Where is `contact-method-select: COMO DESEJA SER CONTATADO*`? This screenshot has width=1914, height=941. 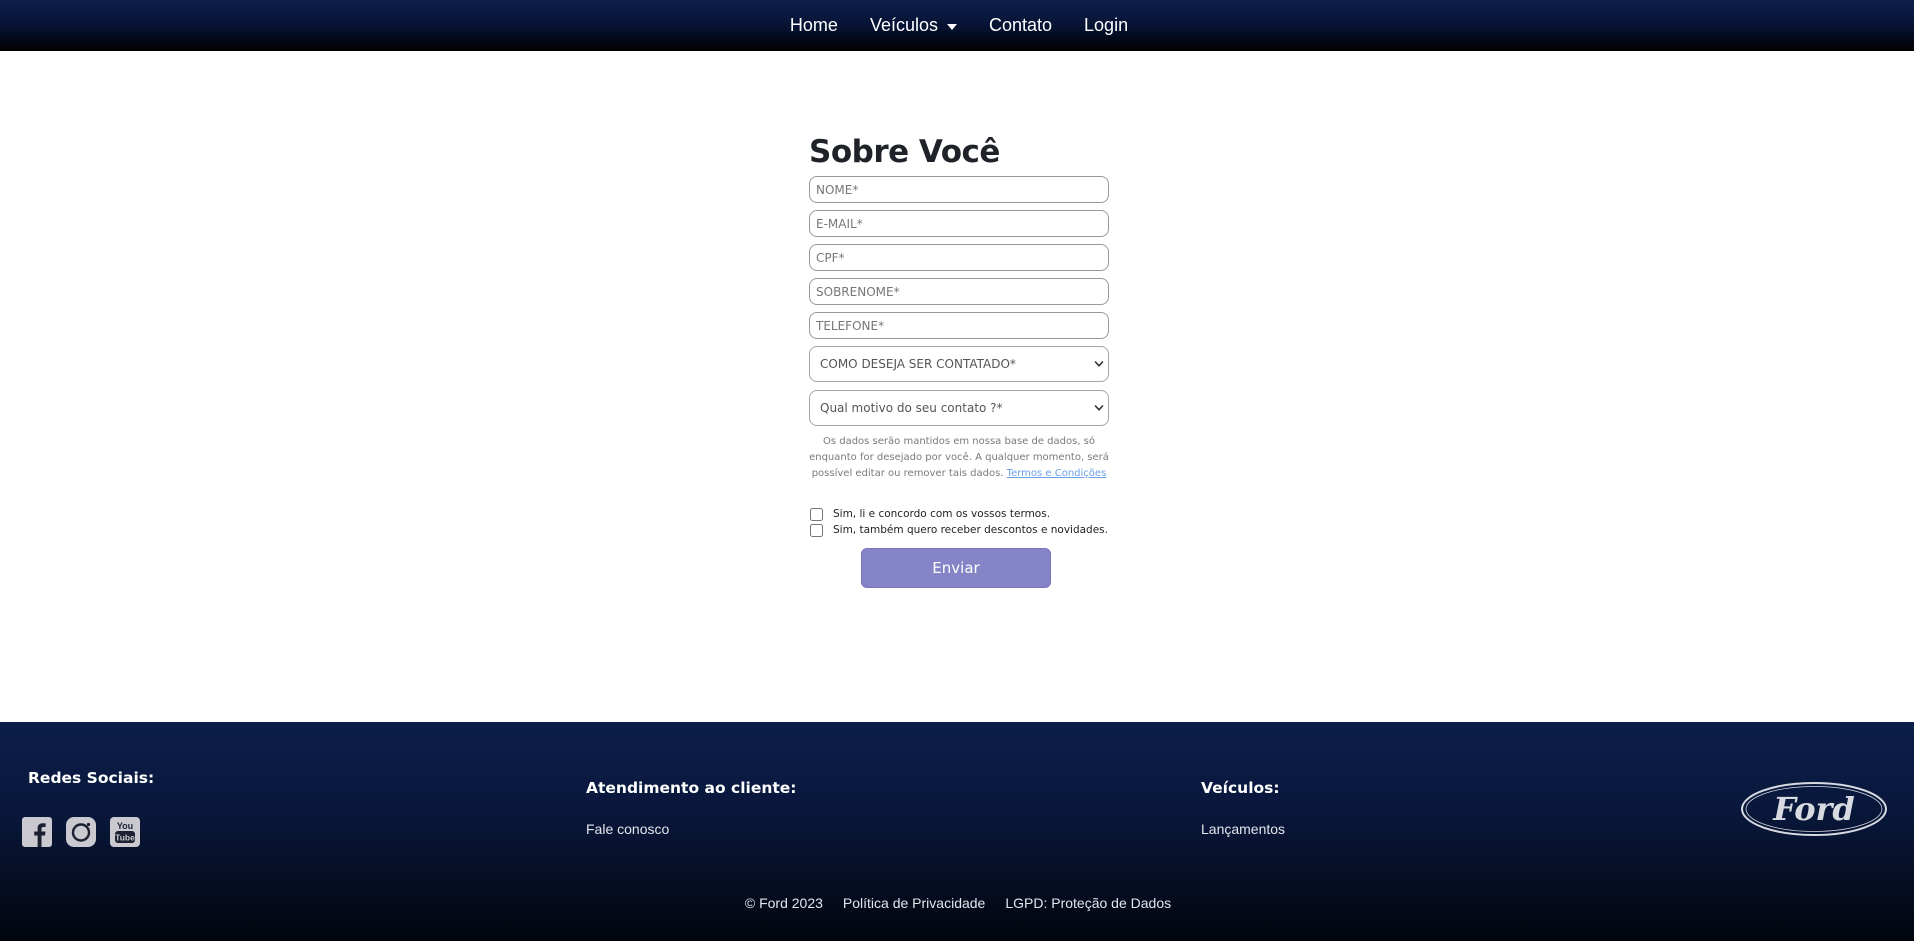 contact-method-select: COMO DESEJA SER CONTATADO* is located at coordinates (959, 364).